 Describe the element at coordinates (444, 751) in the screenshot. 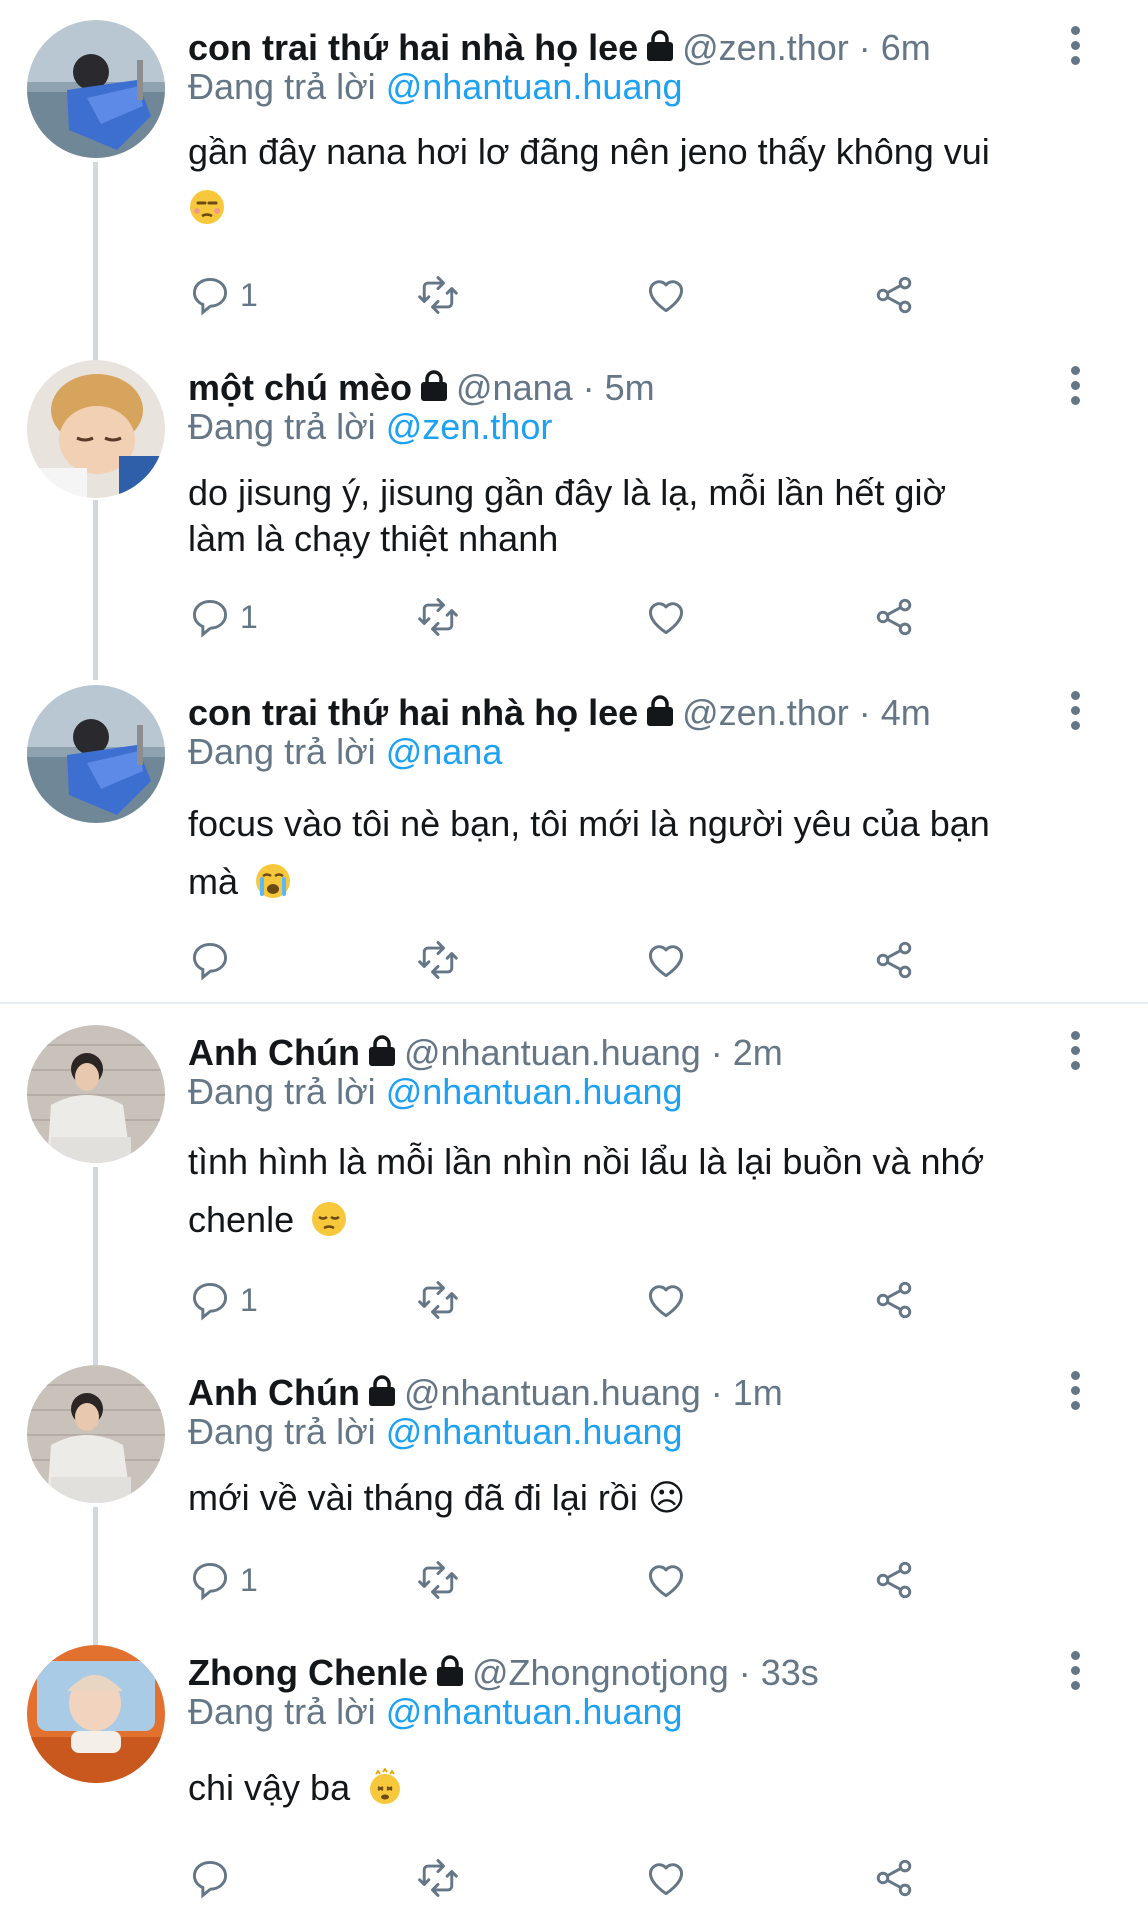

I see `mention-link: @nana` at that location.